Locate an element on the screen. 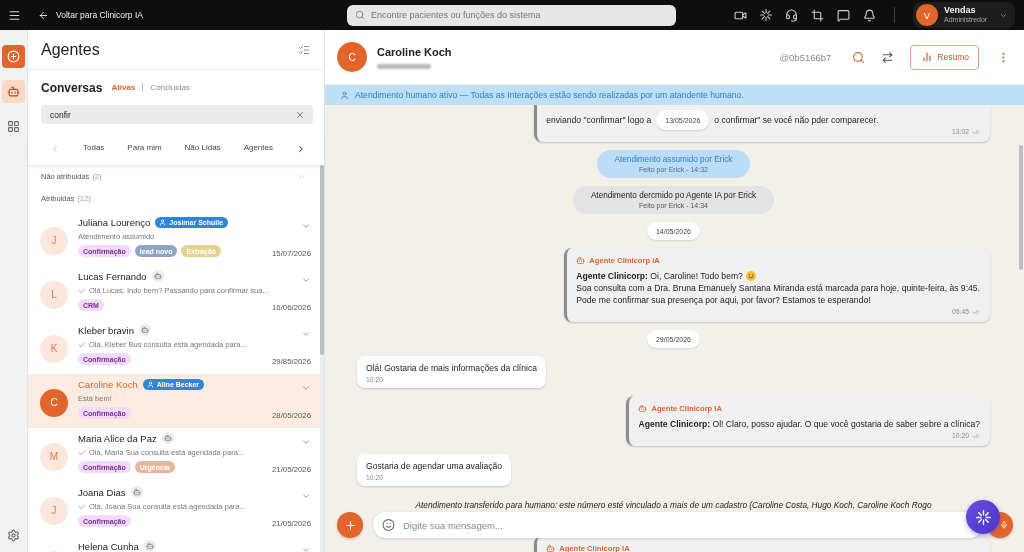 The image size is (1024, 552). add-button is located at coordinates (13, 56).